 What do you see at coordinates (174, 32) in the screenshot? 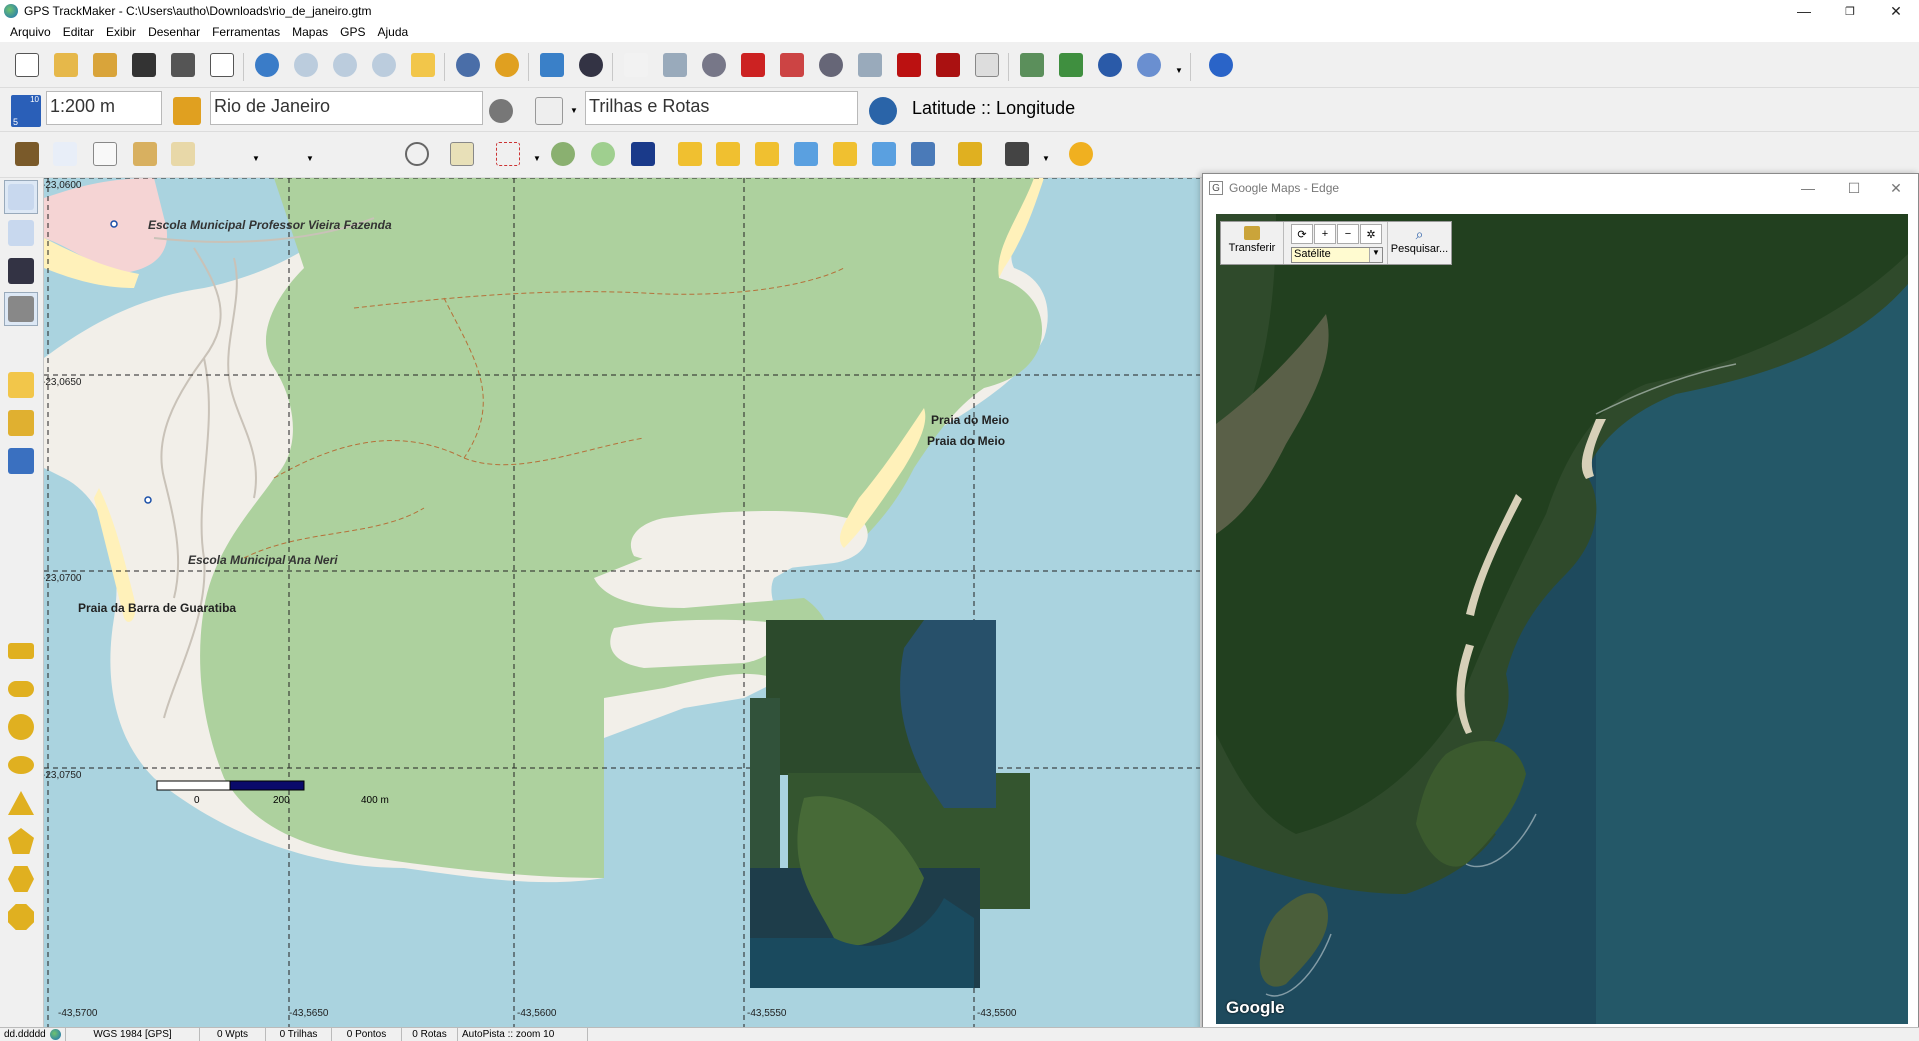
I see `menu-desenhar: Desenhar` at bounding box center [174, 32].